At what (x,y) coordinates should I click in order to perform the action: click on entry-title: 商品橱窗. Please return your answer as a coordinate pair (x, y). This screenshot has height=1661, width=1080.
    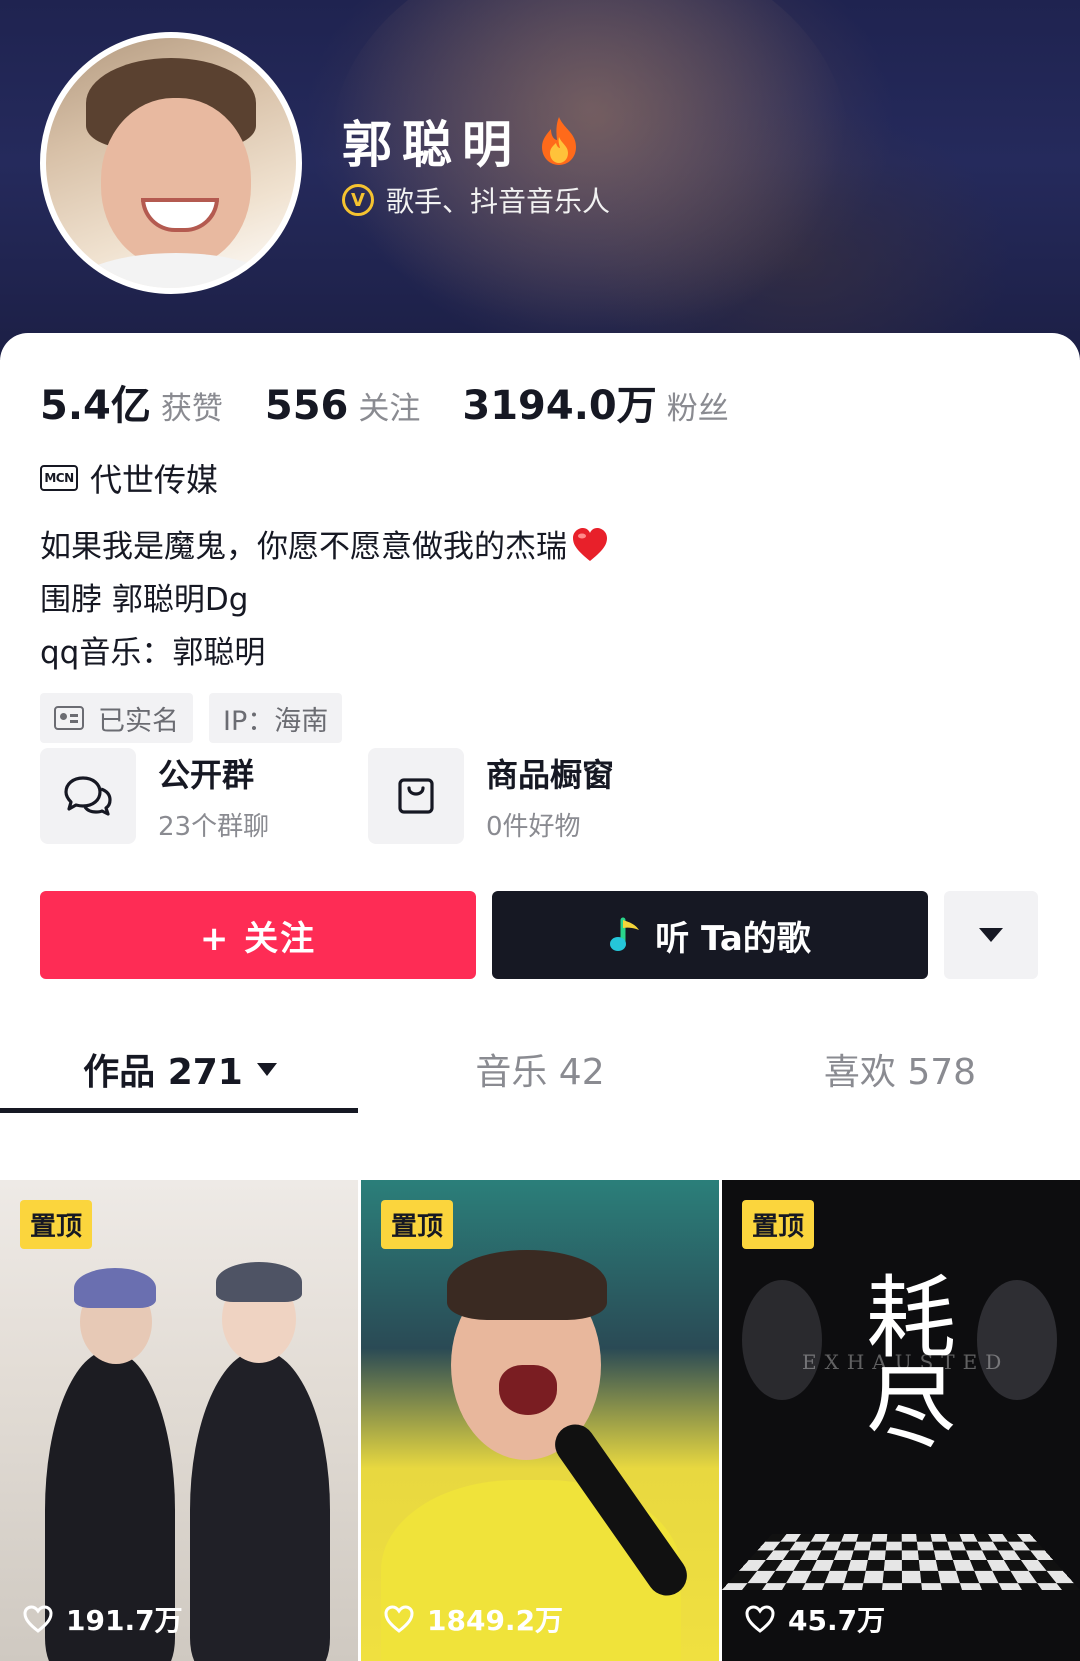
    Looking at the image, I should click on (550, 774).